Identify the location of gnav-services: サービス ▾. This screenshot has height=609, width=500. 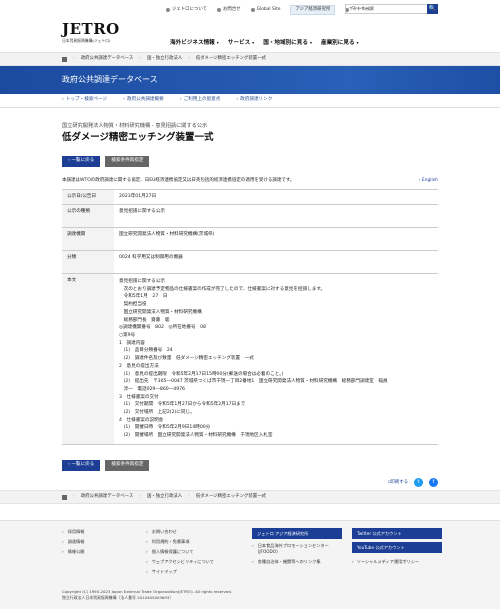
(241, 44).